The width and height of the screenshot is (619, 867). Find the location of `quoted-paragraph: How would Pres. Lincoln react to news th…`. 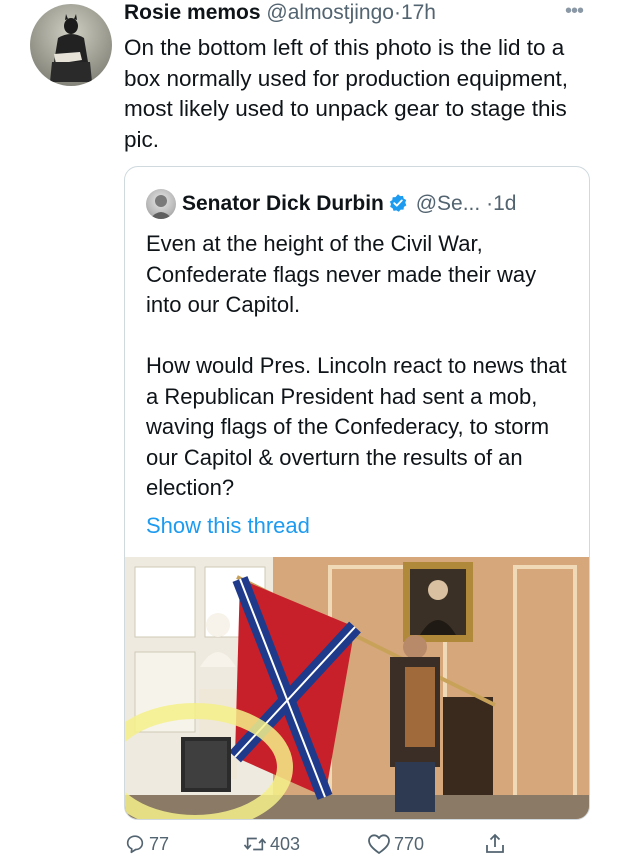

quoted-paragraph: How would Pres. Lincoln react to news th… is located at coordinates (356, 426).